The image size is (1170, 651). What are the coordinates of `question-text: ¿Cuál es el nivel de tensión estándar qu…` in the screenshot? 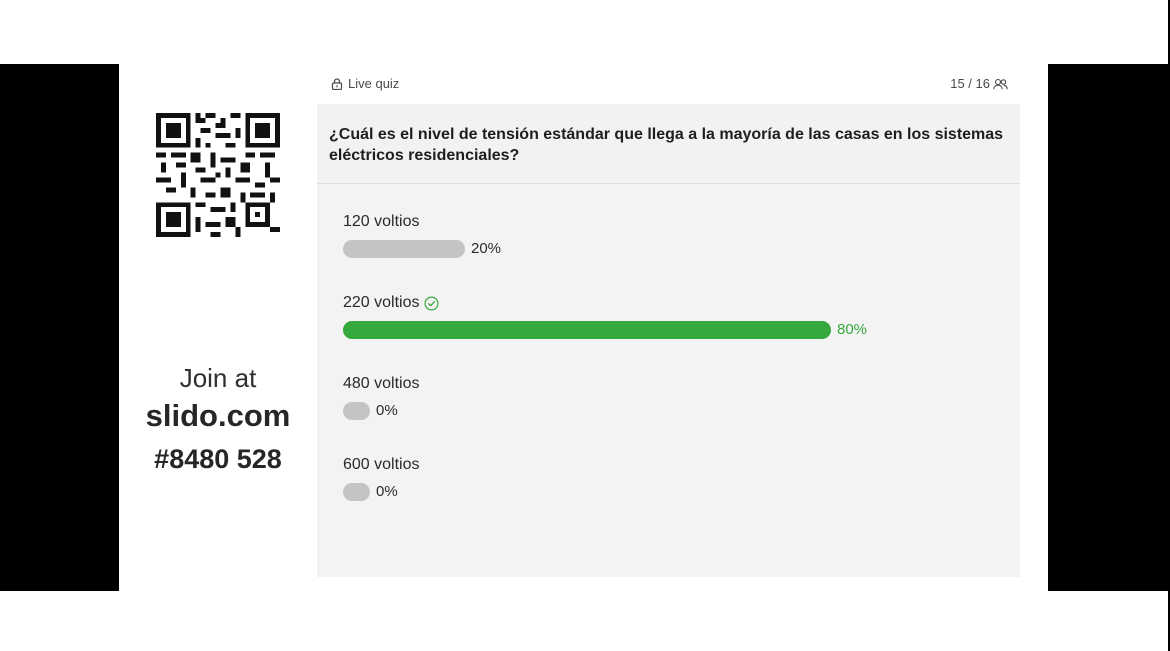 It's located at (668, 144).